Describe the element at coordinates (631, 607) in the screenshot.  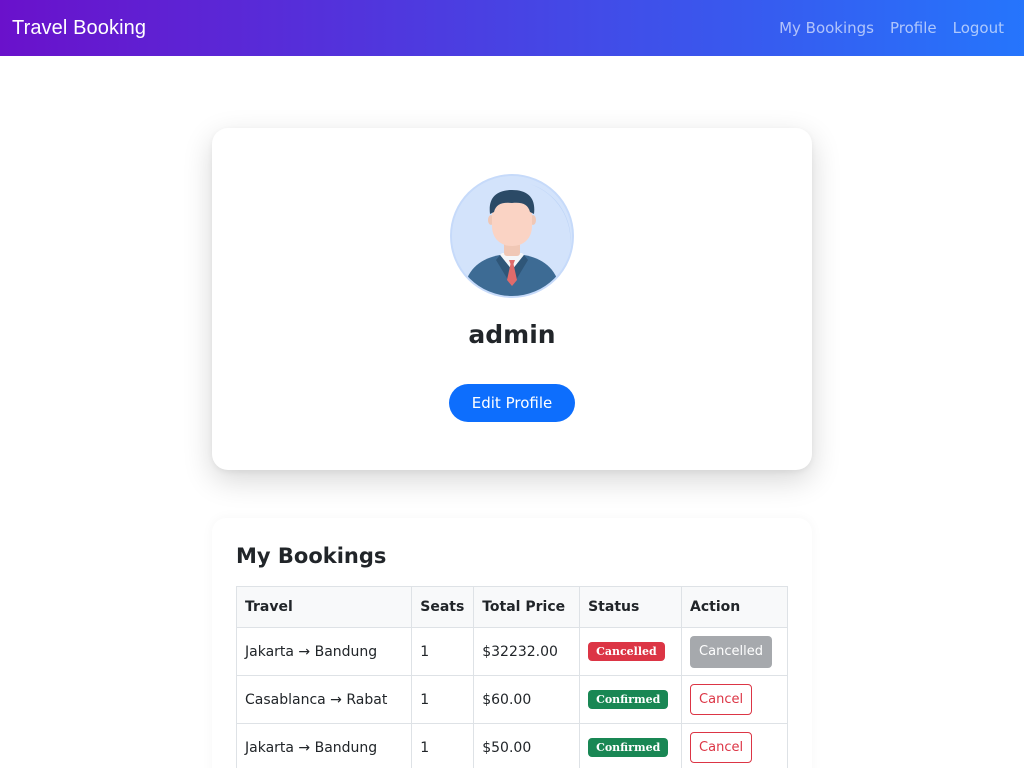
I see `column-header-status: Status` at that location.